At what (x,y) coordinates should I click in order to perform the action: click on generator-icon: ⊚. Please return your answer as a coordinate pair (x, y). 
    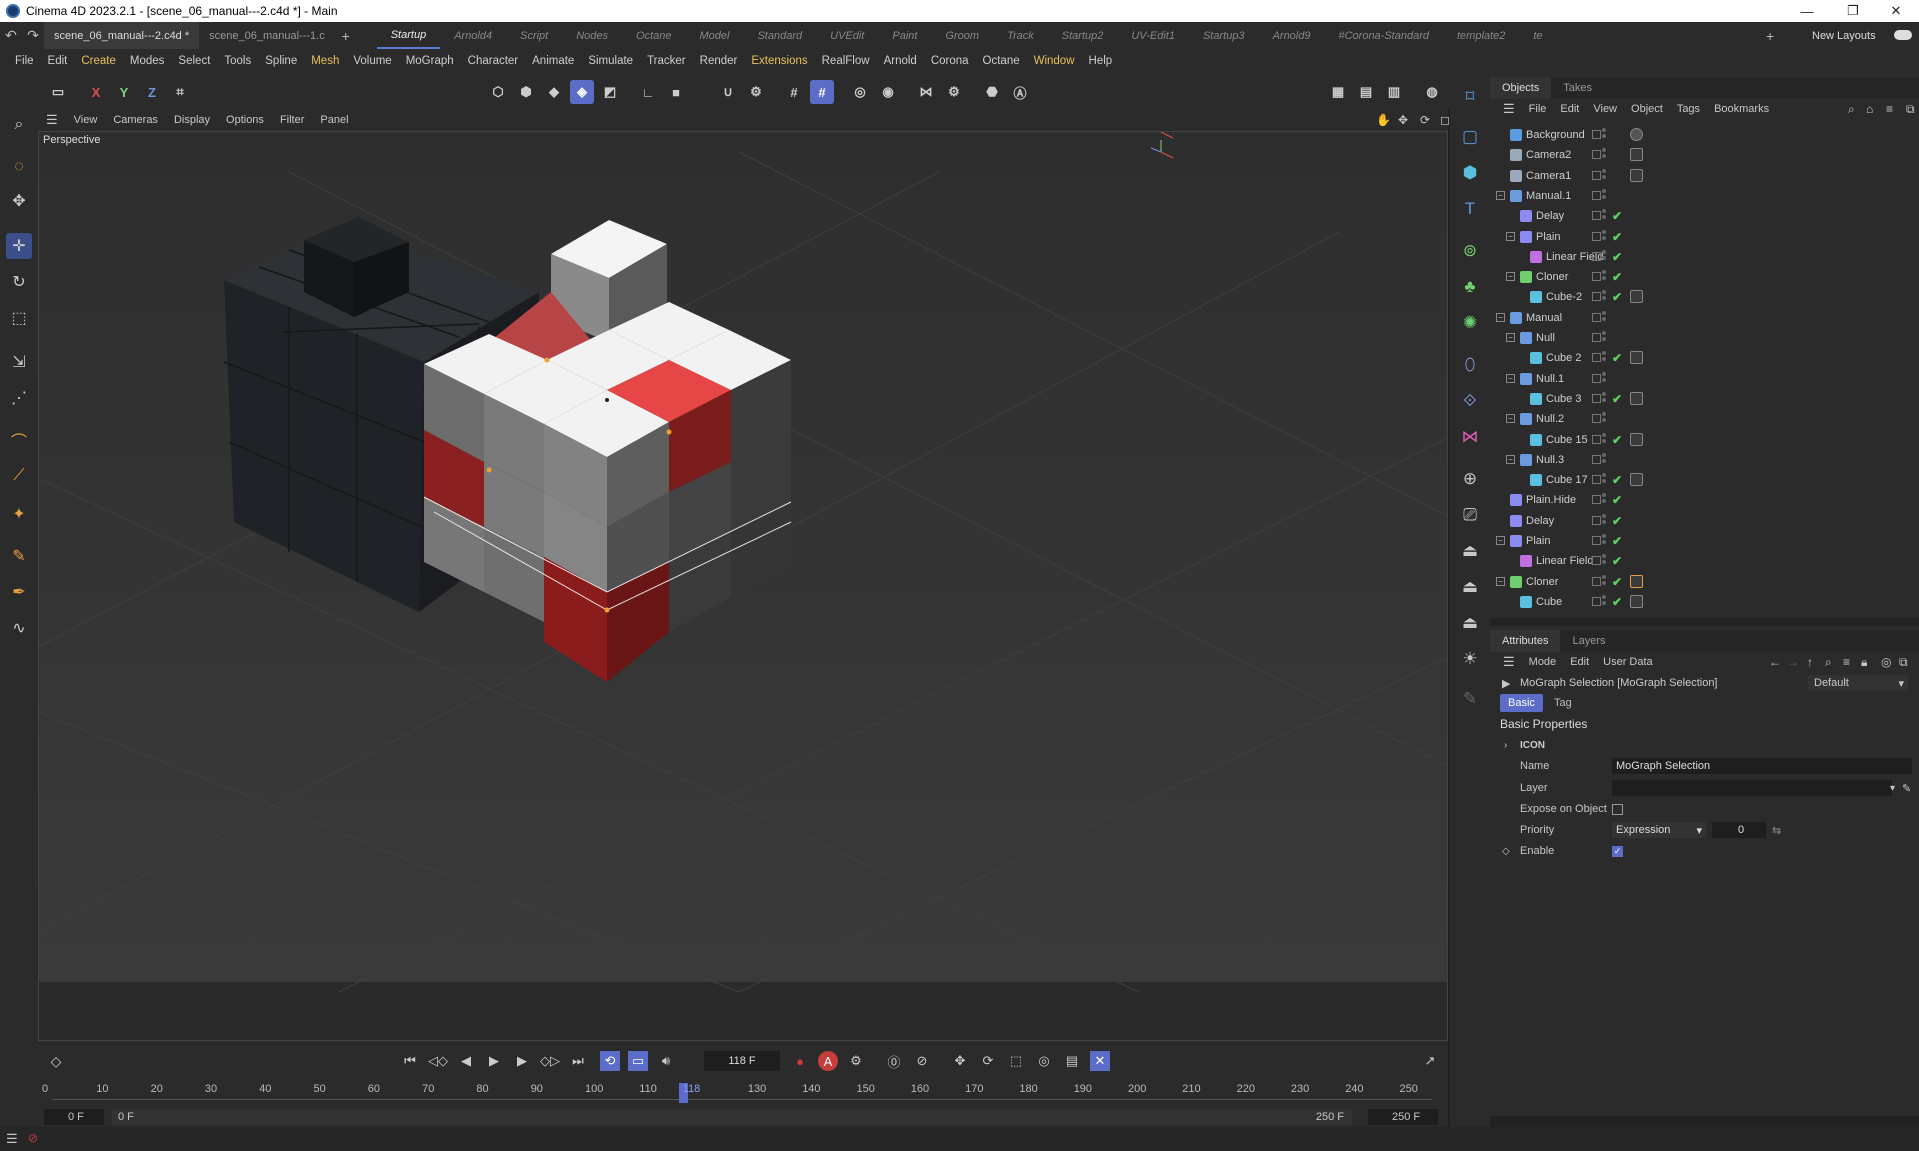
    Looking at the image, I should click on (1470, 251).